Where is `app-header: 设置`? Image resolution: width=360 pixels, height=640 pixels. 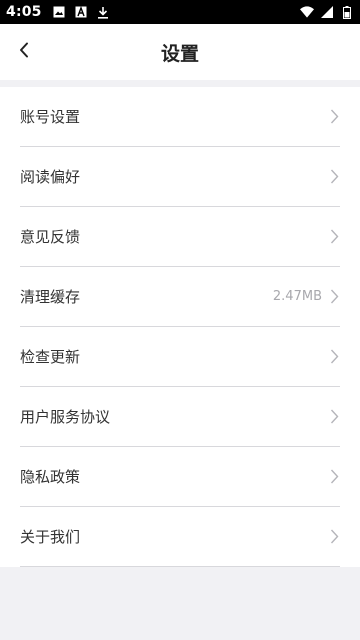
app-header: 设置 is located at coordinates (180, 52).